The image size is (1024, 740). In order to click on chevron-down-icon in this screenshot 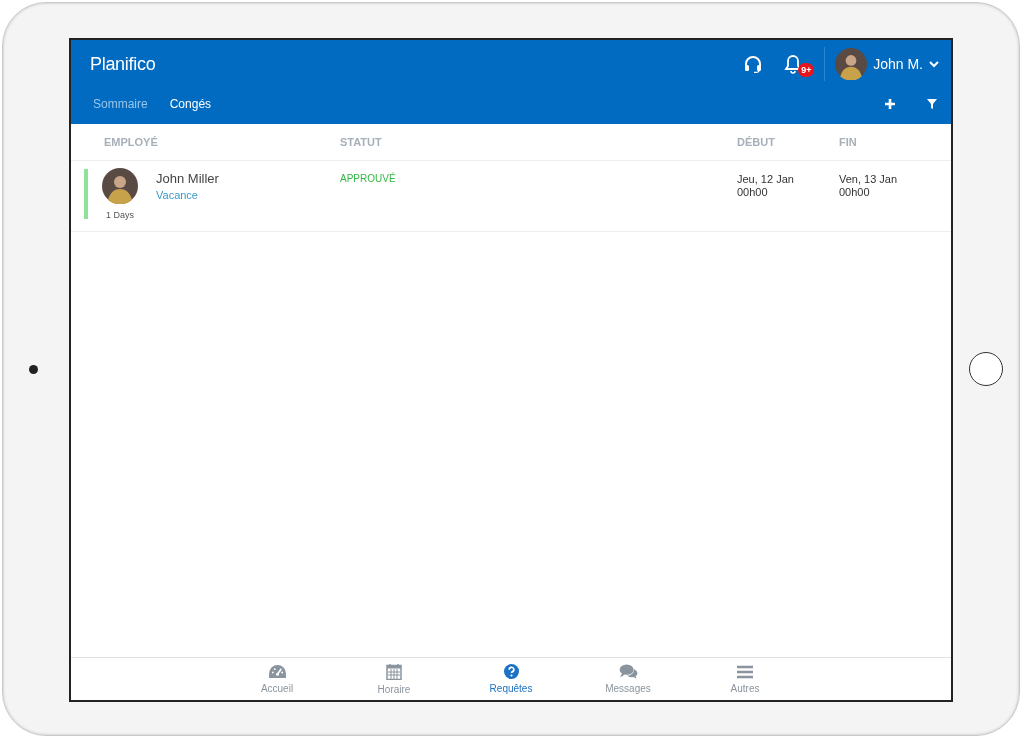, I will do `click(934, 64)`.